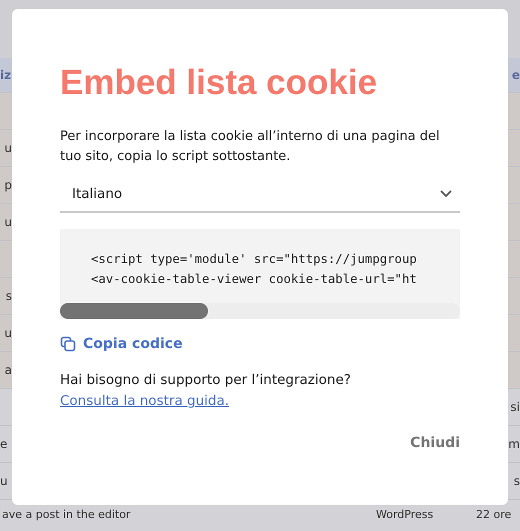 Image resolution: width=520 pixels, height=531 pixels. Describe the element at coordinates (4, 444) in the screenshot. I see `table-cell-text: e` at that location.